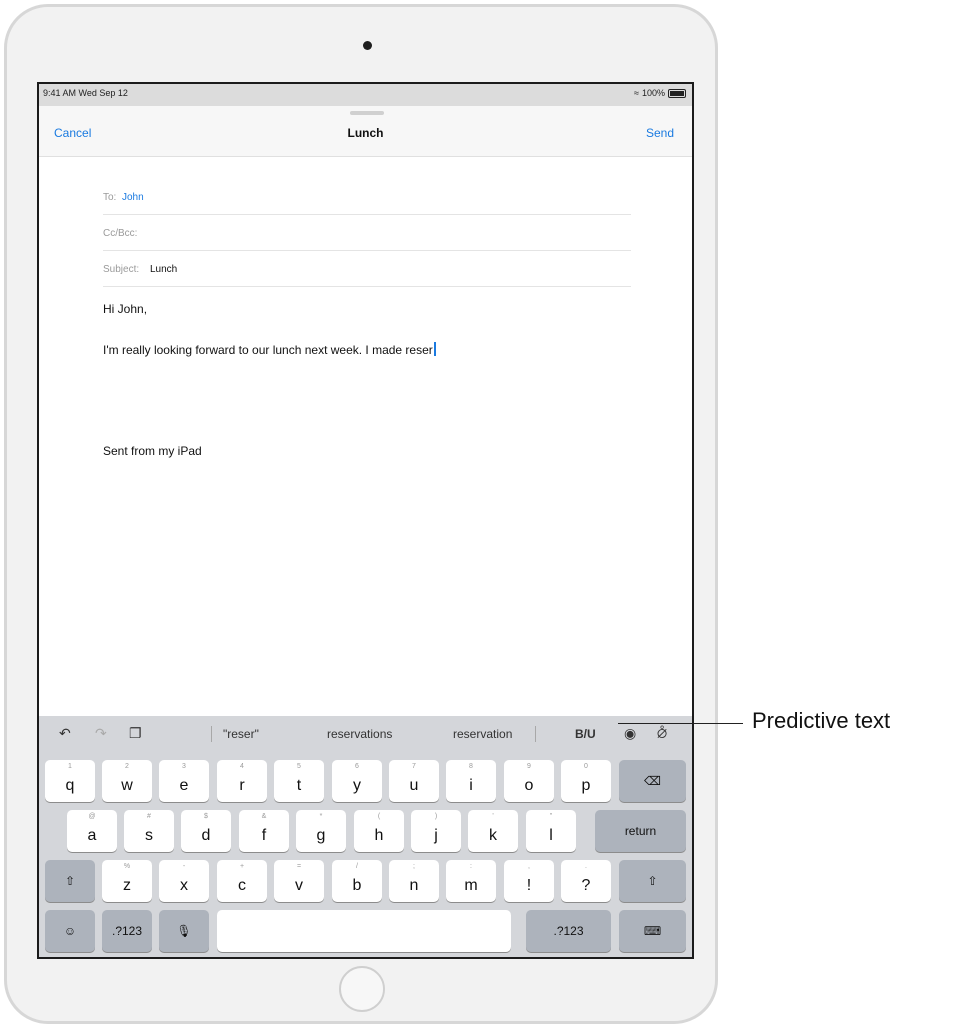  Describe the element at coordinates (471, 781) in the screenshot. I see `key-i: 8i` at that location.